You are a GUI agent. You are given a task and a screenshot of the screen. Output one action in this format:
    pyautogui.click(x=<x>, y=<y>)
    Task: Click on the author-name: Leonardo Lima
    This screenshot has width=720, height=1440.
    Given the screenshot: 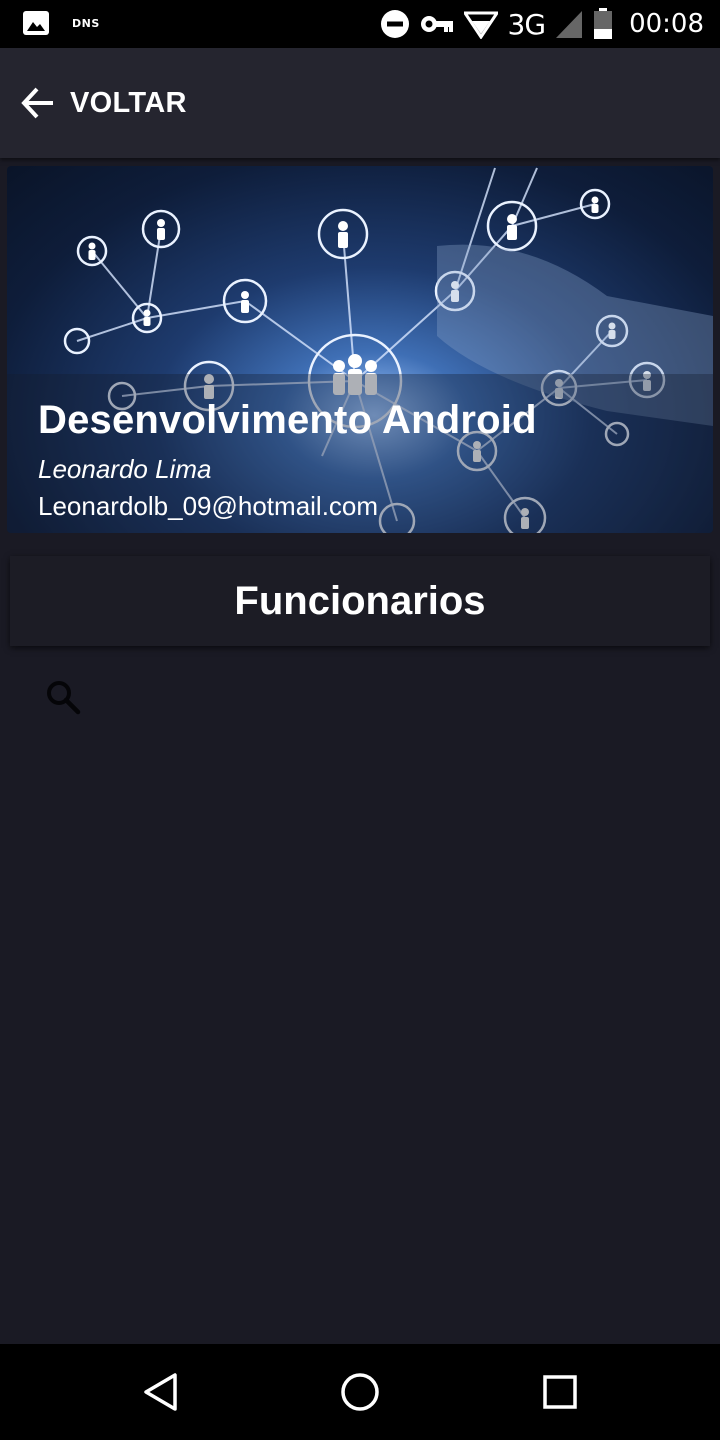 What is the action you would take?
    pyautogui.click(x=125, y=469)
    